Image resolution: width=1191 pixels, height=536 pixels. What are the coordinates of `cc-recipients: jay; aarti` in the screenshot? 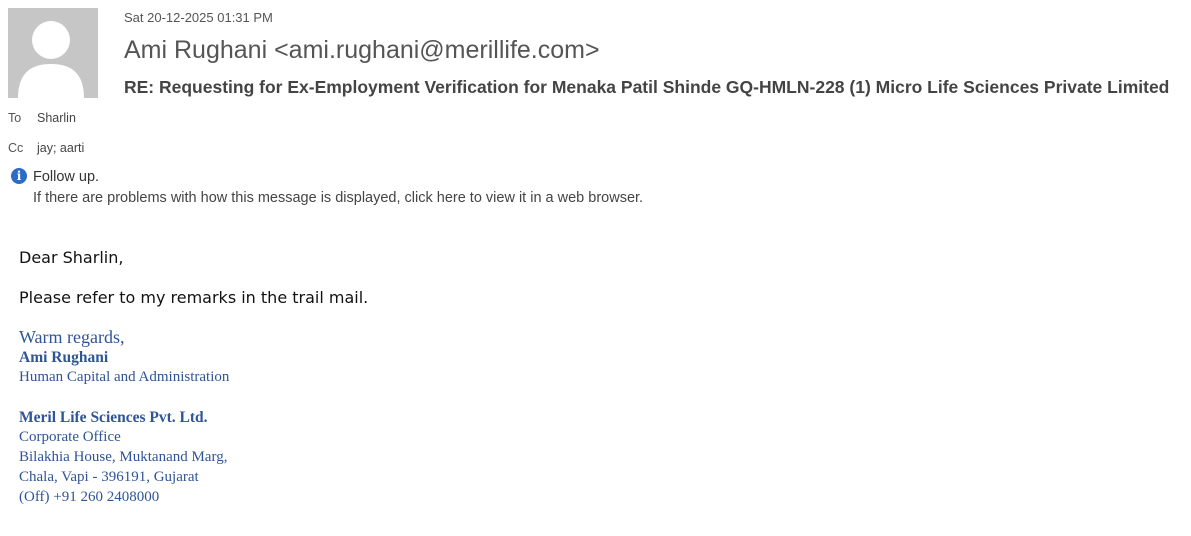 It's located at (60, 148).